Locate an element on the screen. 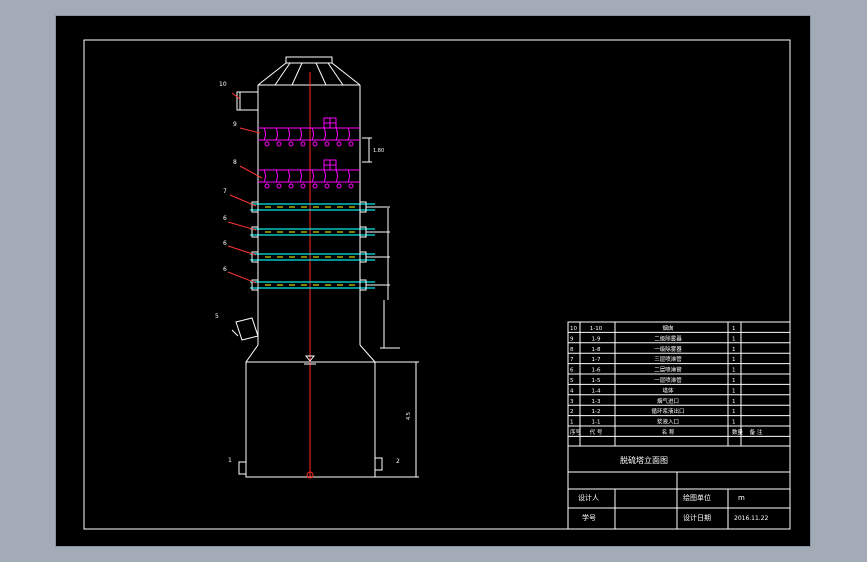 This screenshot has width=867, height=562. table-cell-name: 循环浆液出口 is located at coordinates (667, 411).